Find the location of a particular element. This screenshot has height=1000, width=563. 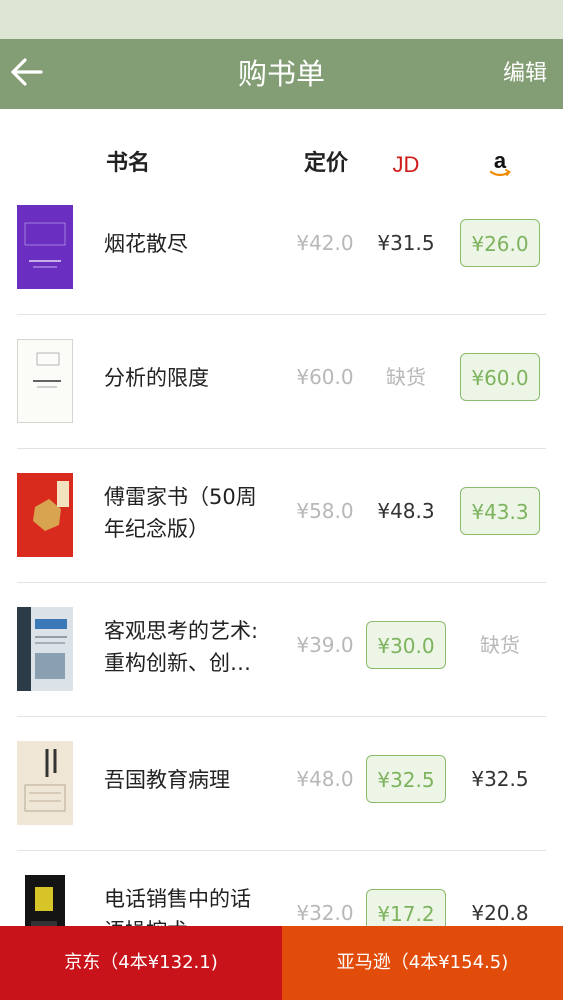

svg-text: JD is located at coordinates (406, 164).